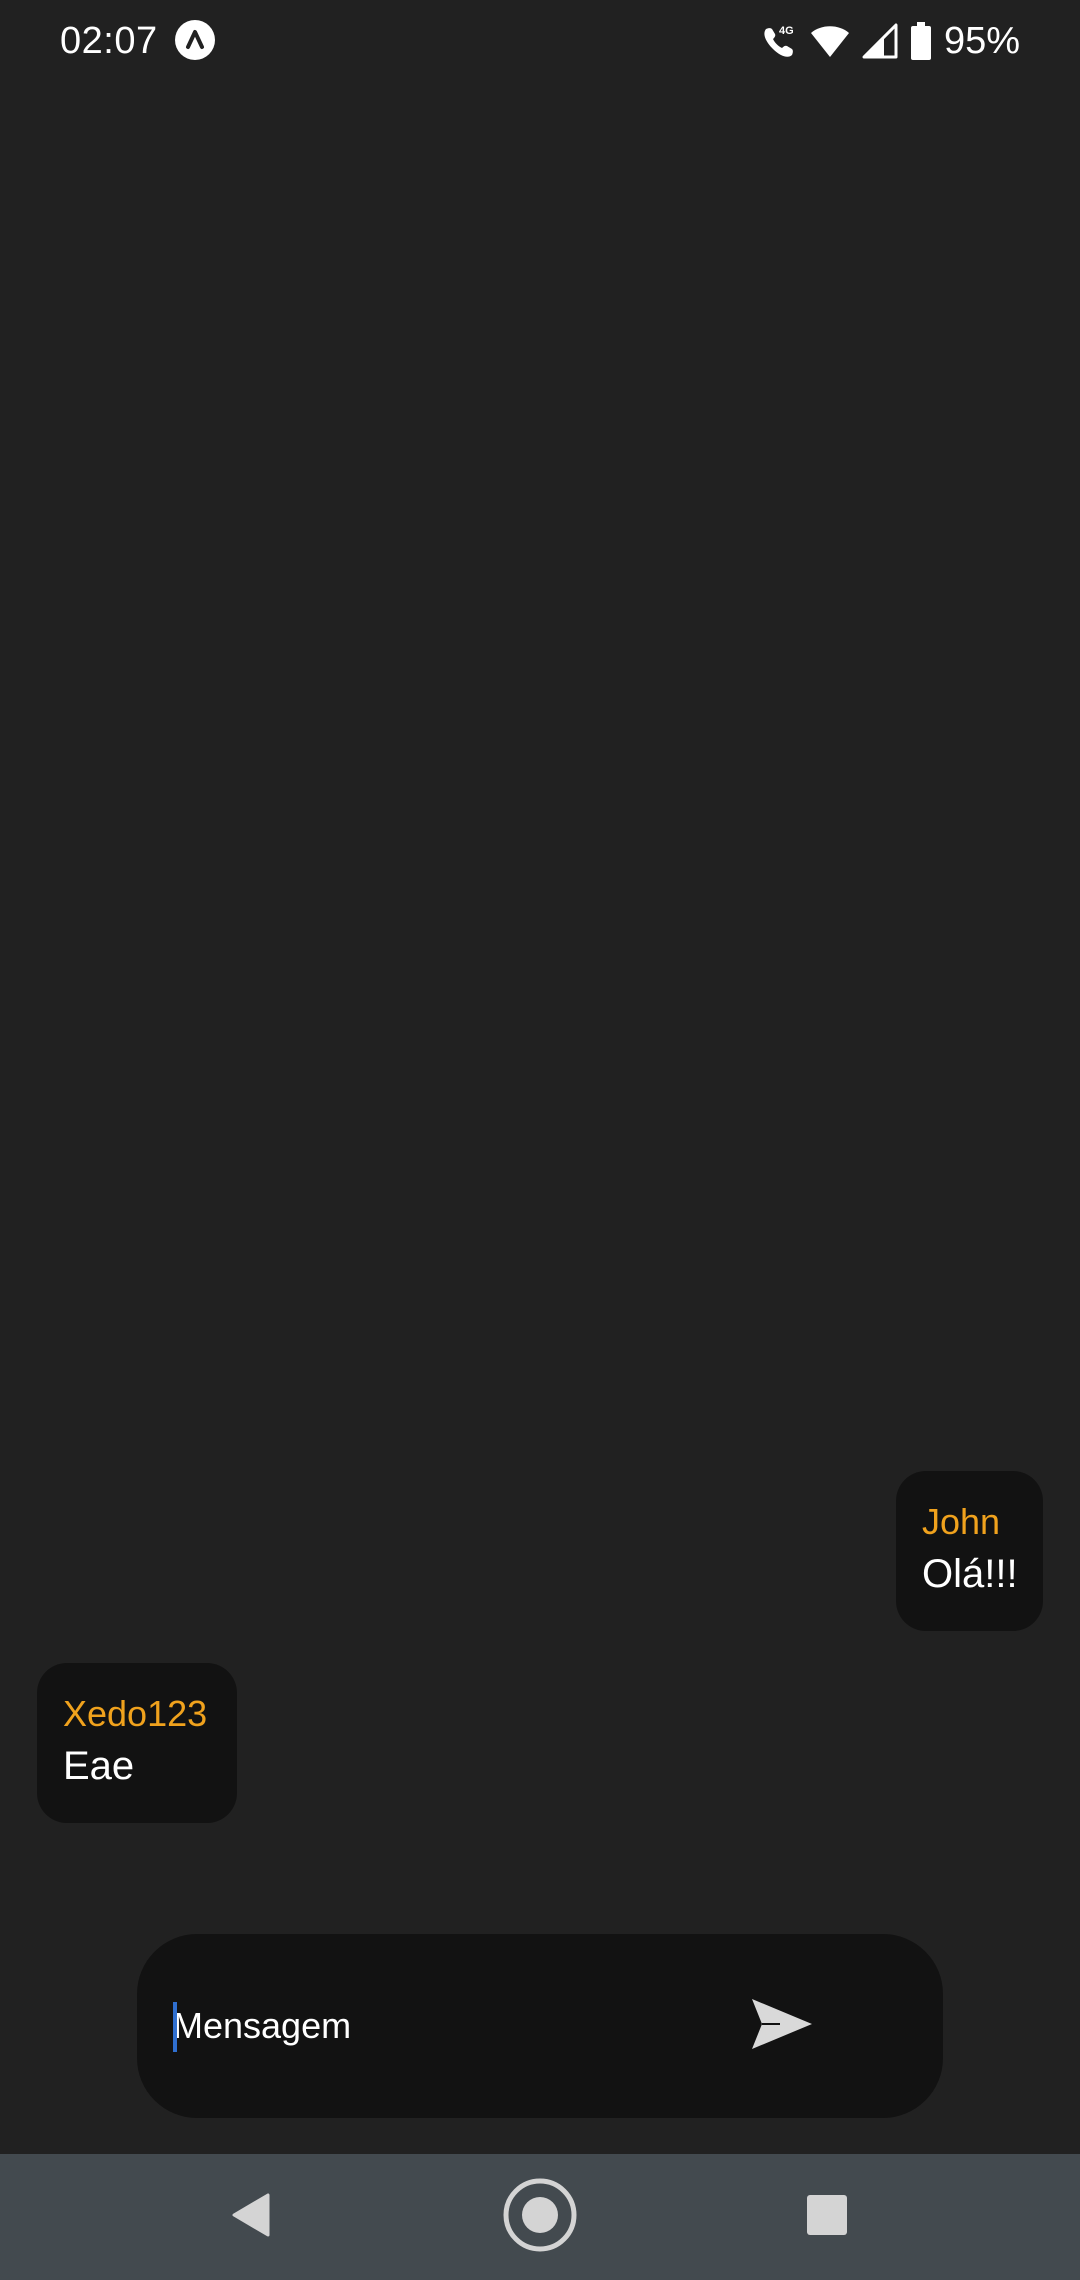  Describe the element at coordinates (778, 41) in the screenshot. I see `volte-call-icon: 4G` at that location.